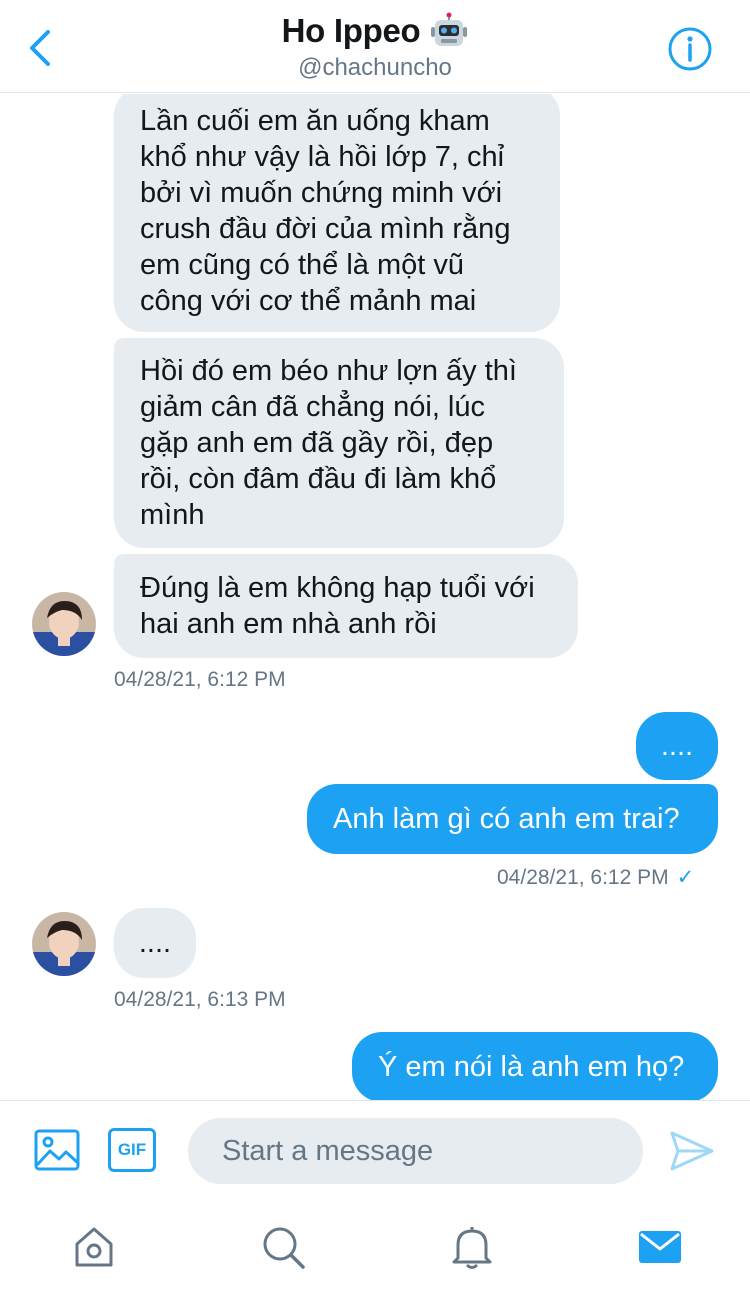 Image resolution: width=750 pixels, height=1298 pixels. Describe the element at coordinates (200, 679) in the screenshot. I see `message-timestamp: 04/28/21, 6:12 PM` at that location.